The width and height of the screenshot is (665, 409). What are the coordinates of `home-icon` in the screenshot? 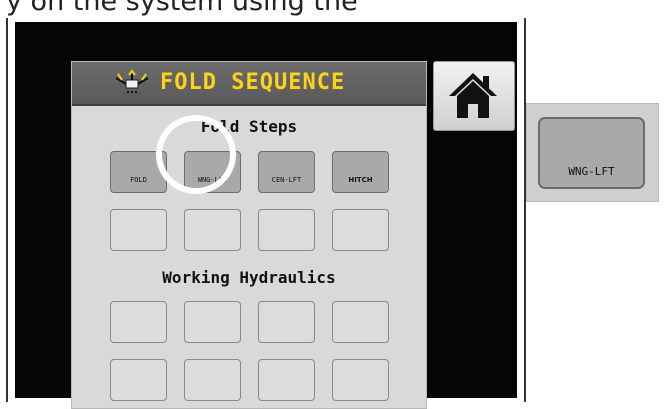 It's located at (473, 95).